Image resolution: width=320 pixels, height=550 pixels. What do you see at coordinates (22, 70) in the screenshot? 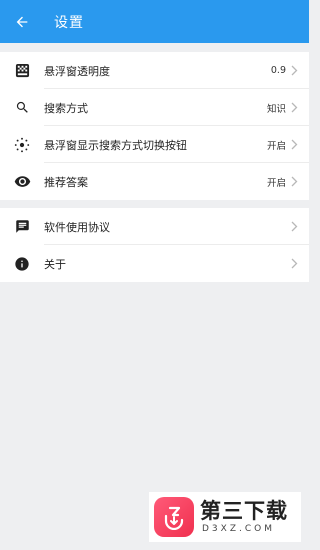
I see `opacity-grid-icon` at bounding box center [22, 70].